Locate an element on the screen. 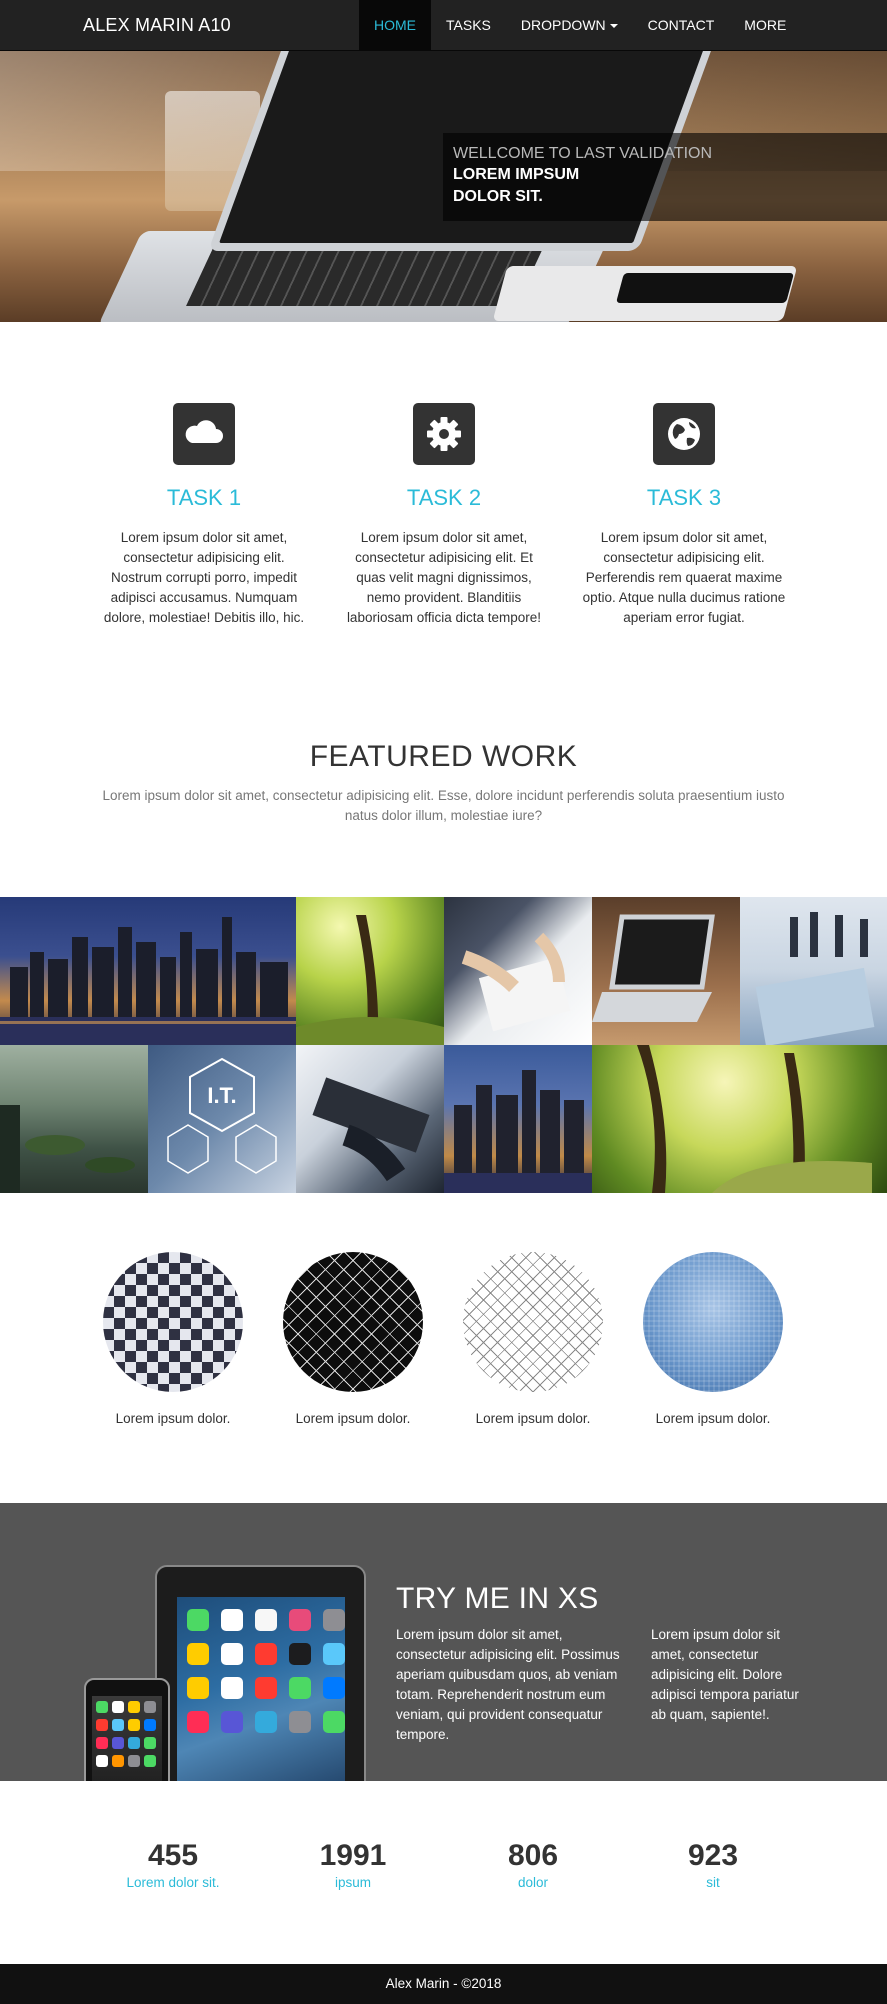 Image resolution: width=887 pixels, height=2004 pixels. stat-label: ipsum is located at coordinates (352, 1882).